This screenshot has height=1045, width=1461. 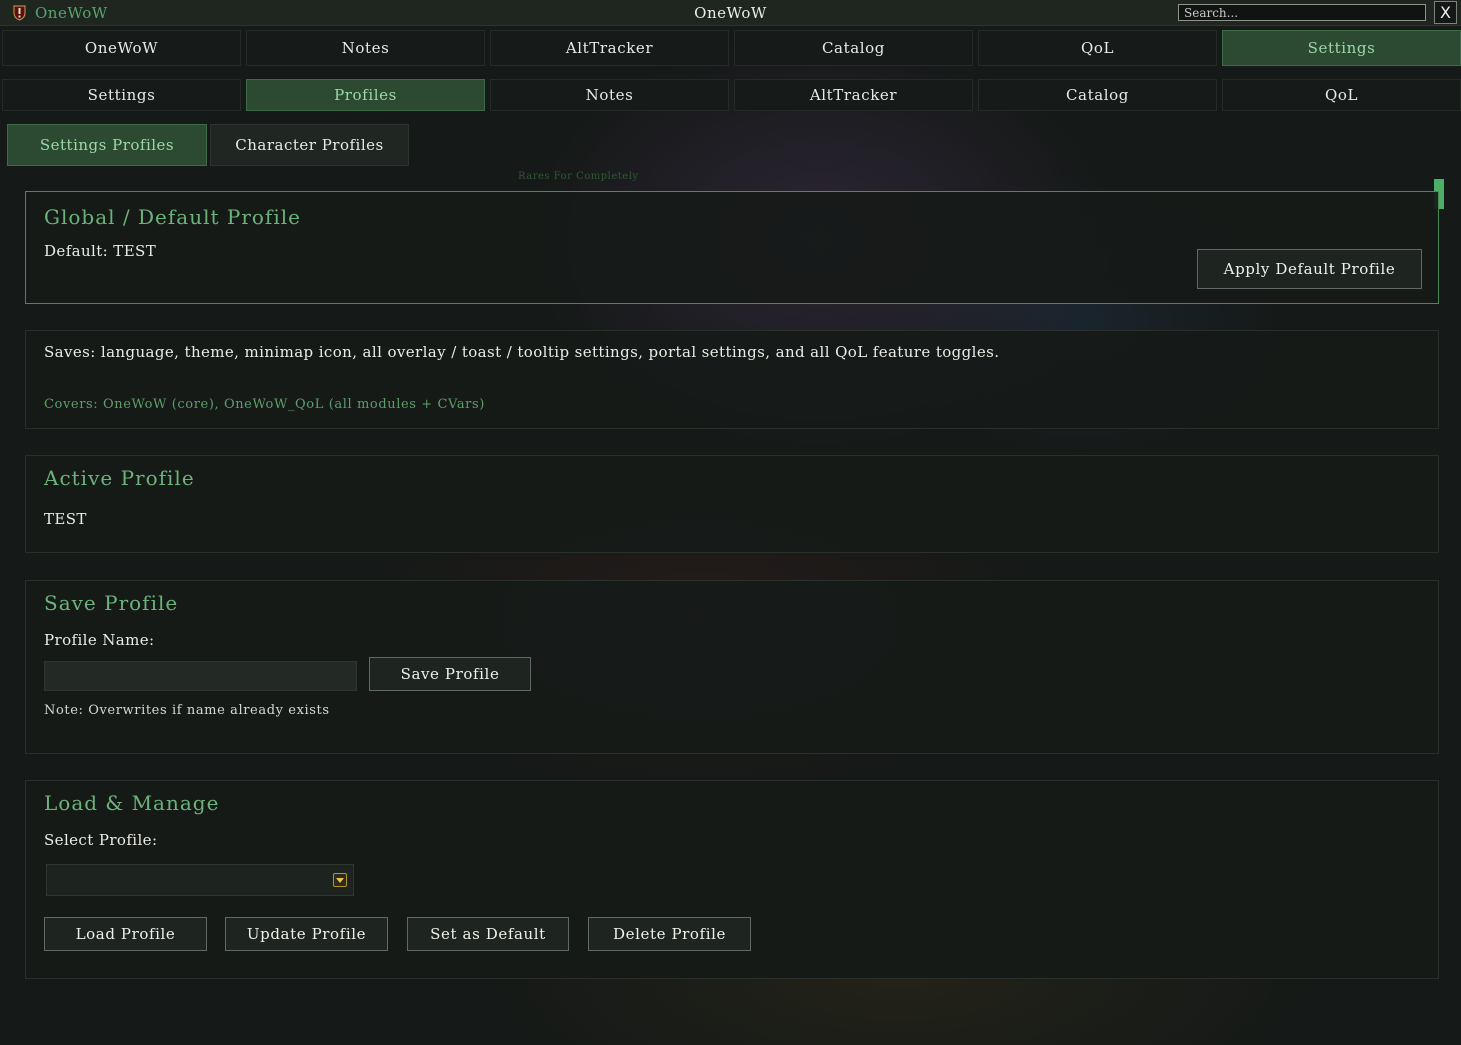 I want to click on delete-profile-button: Delete Profile, so click(x=669, y=934).